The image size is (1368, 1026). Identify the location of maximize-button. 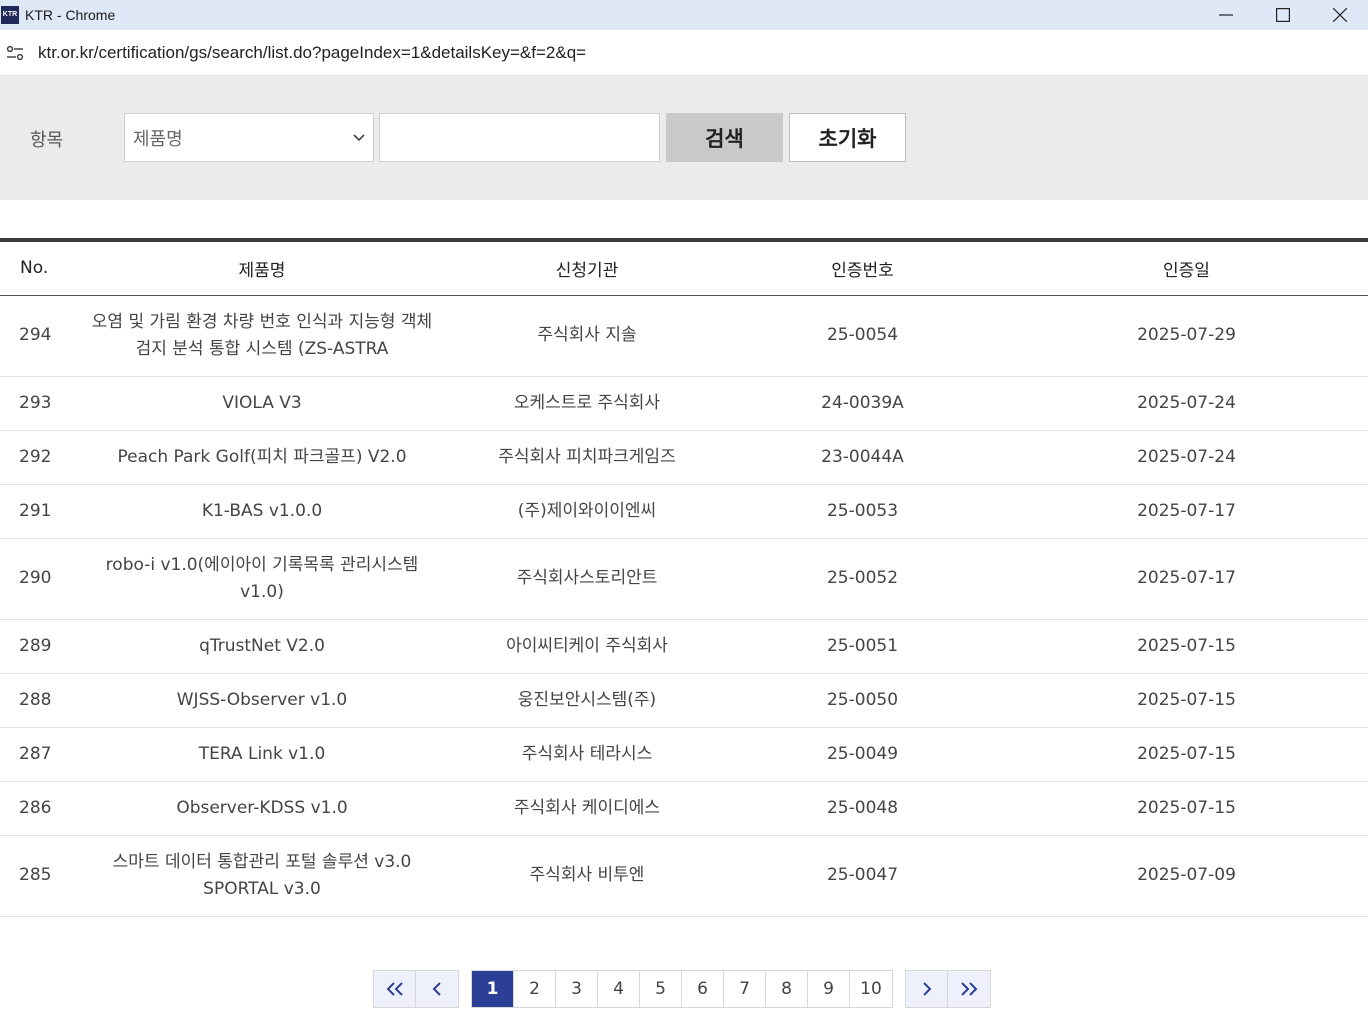
(1282, 15).